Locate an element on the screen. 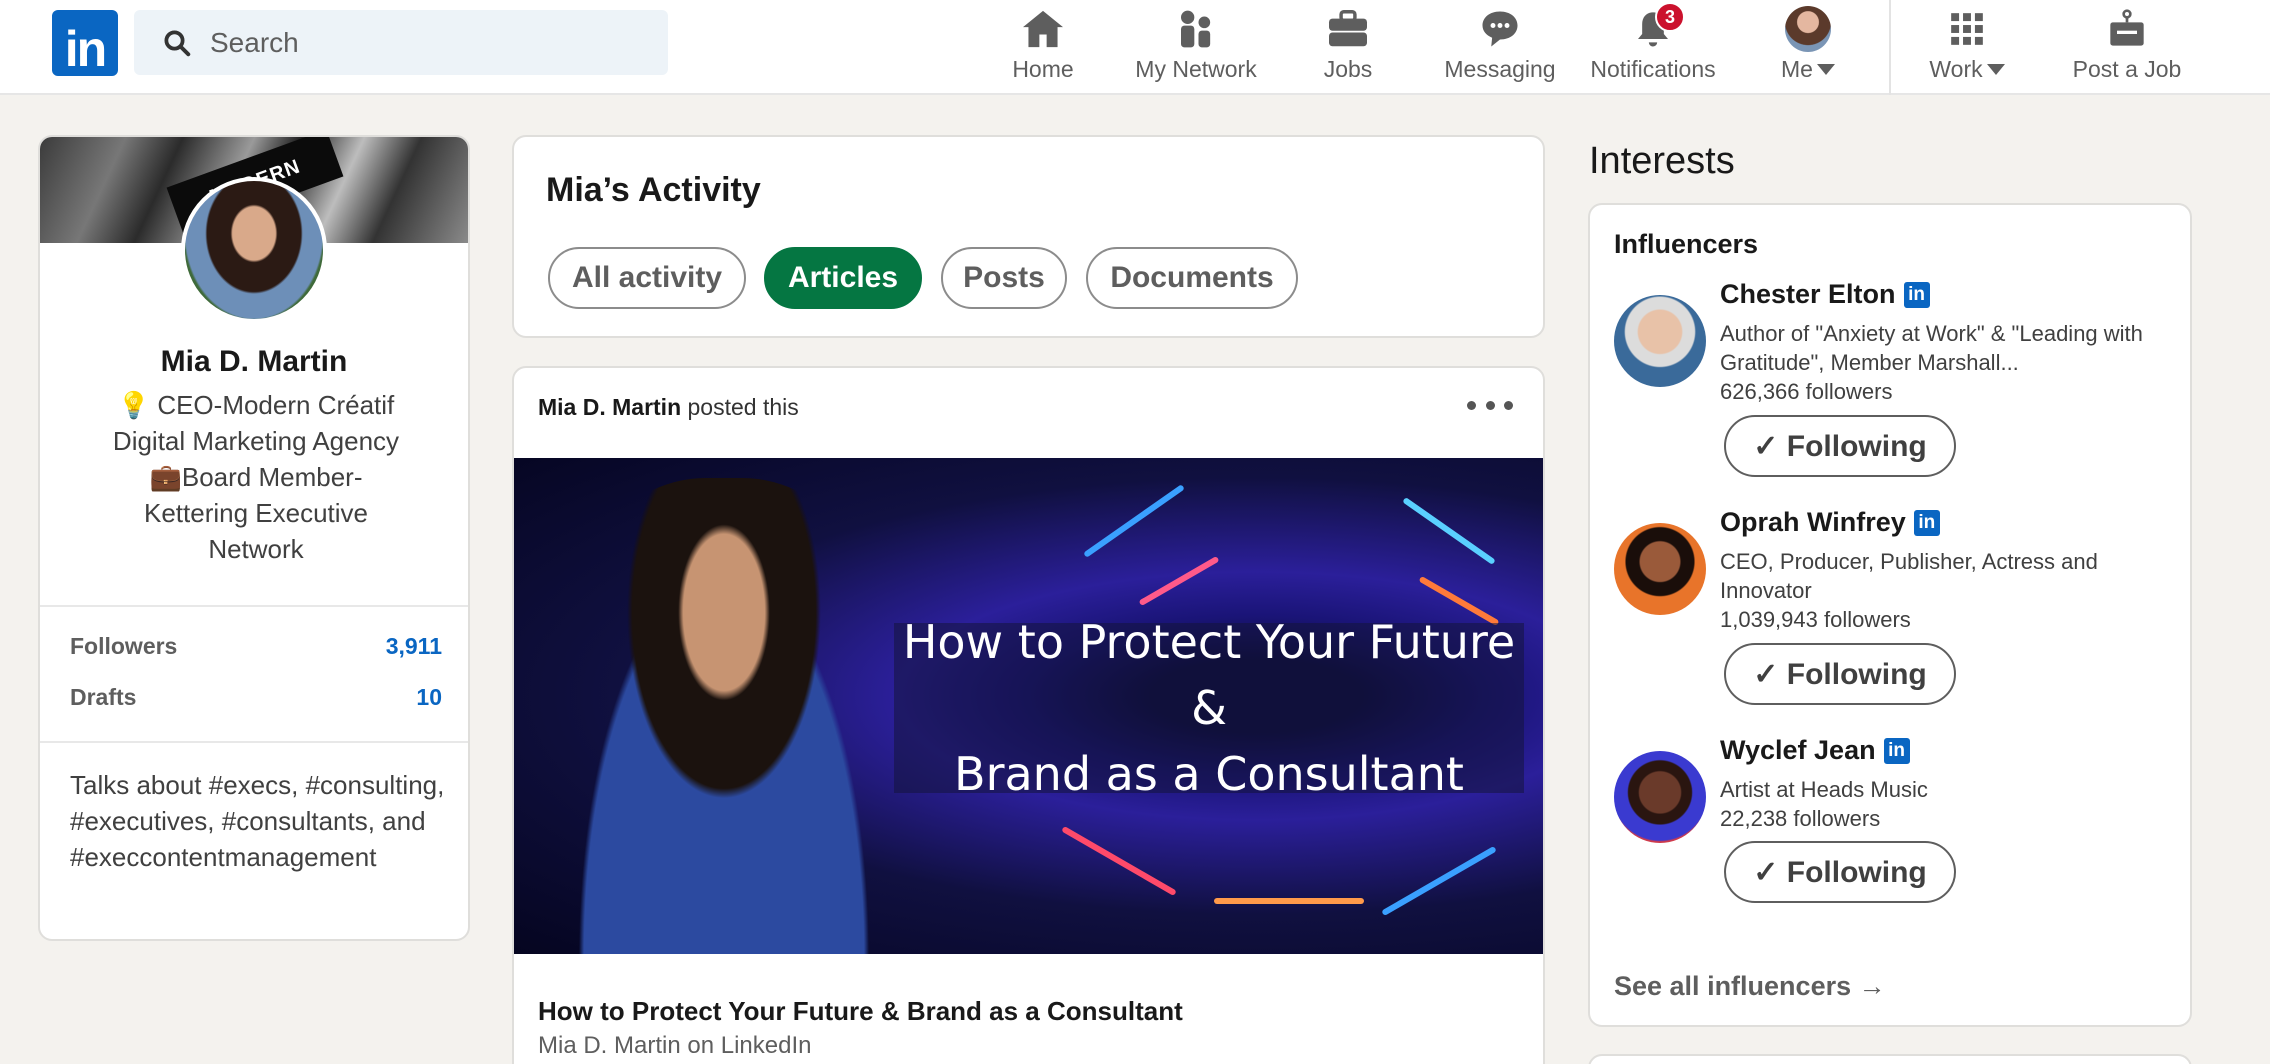  profile-headline-line: Digital Marketing Agency is located at coordinates (256, 441).